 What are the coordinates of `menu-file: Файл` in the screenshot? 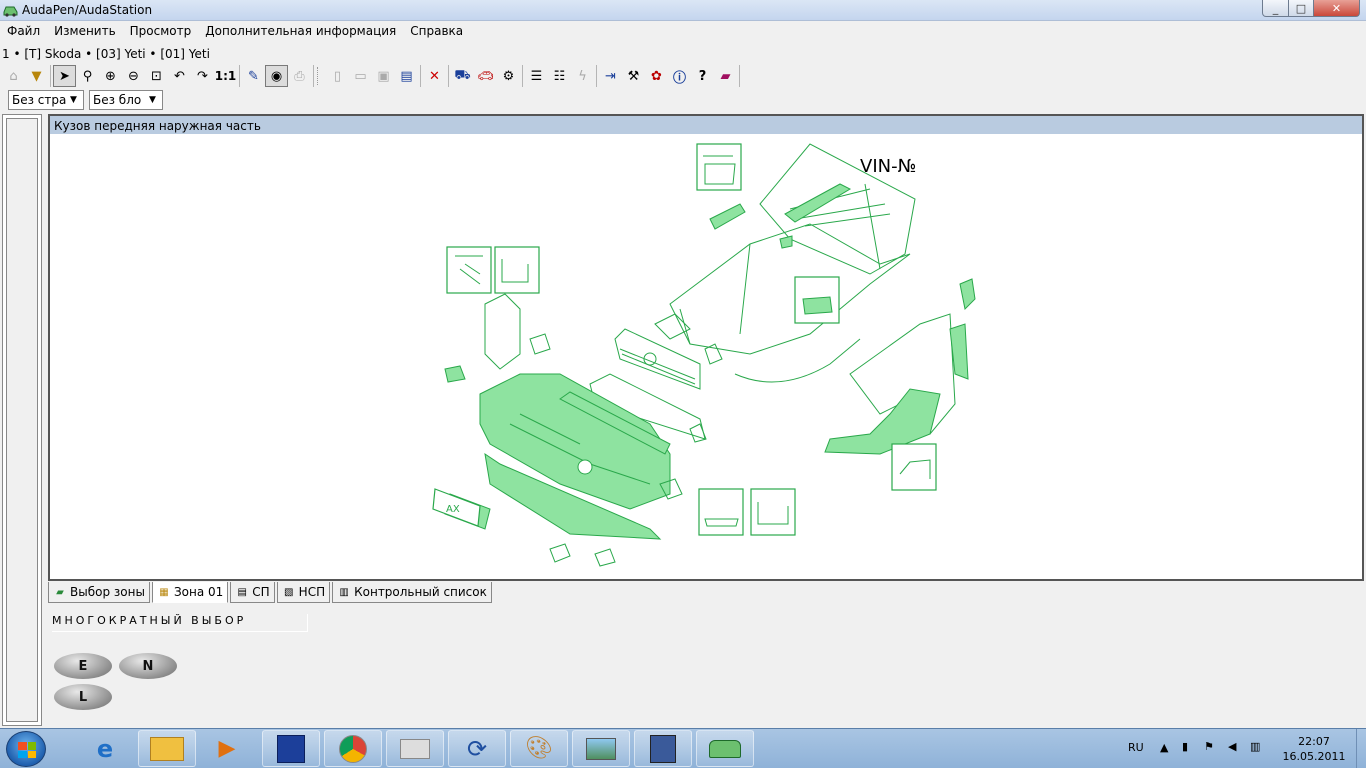 It's located at (23, 32).